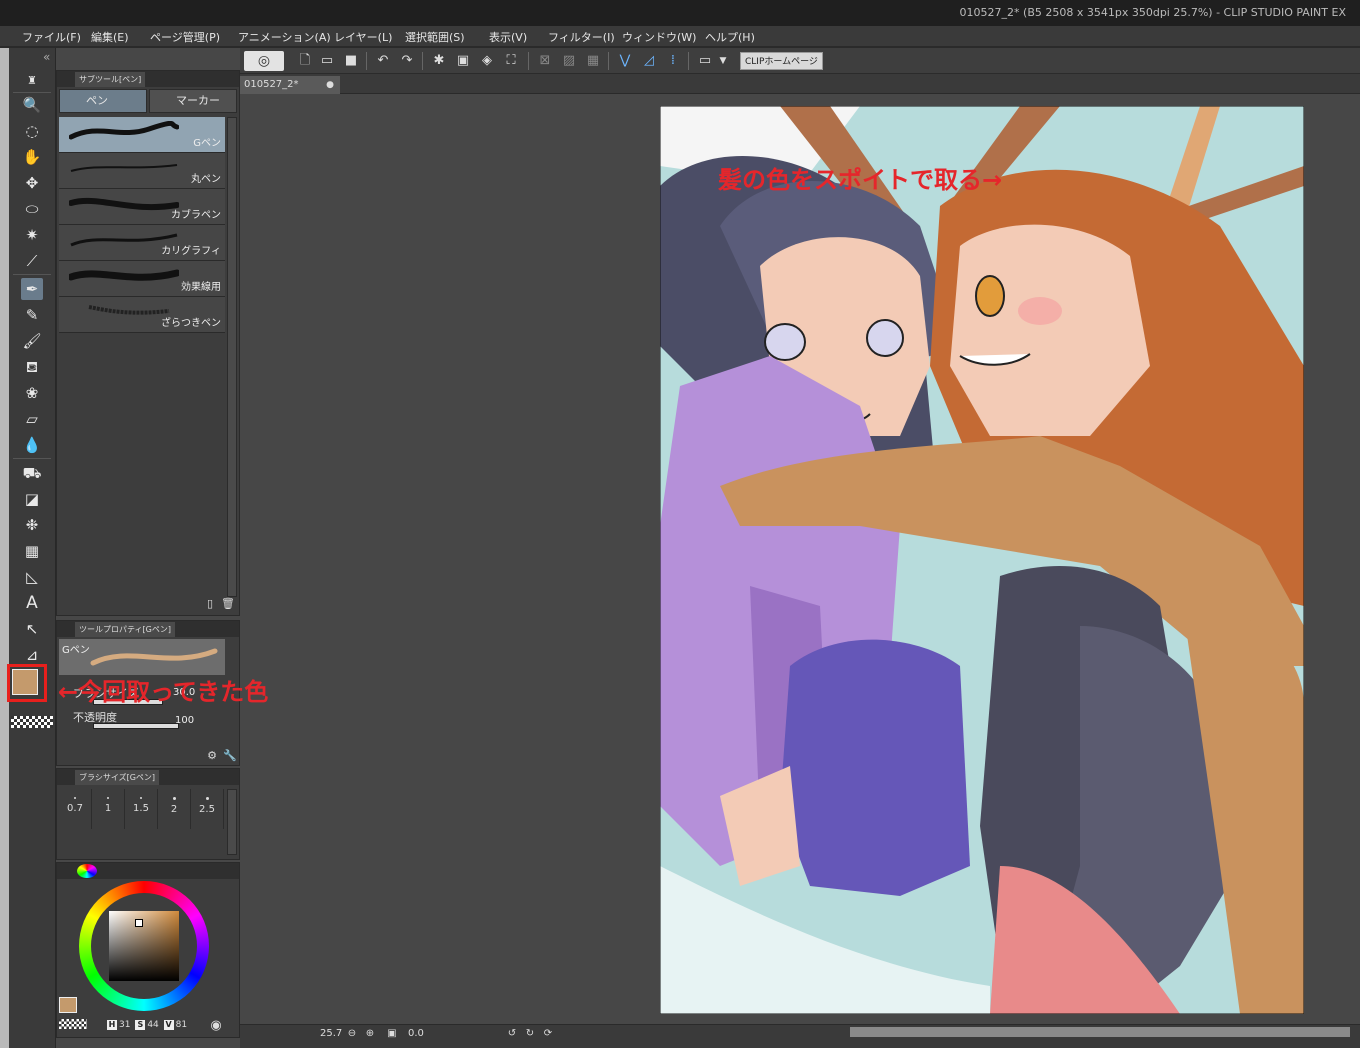 The width and height of the screenshot is (1360, 1048). Describe the element at coordinates (284, 37) in the screenshot. I see `menu-animation: アニメーション(A)` at that location.